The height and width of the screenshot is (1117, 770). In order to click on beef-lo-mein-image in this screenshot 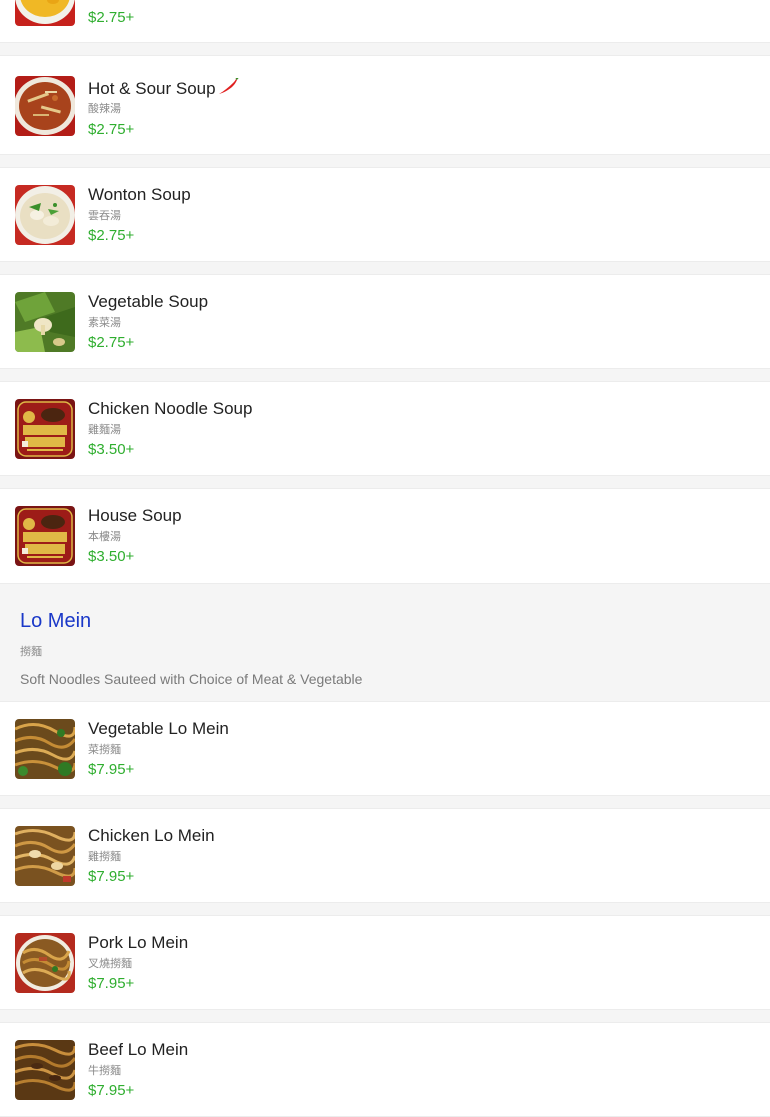, I will do `click(45, 1070)`.